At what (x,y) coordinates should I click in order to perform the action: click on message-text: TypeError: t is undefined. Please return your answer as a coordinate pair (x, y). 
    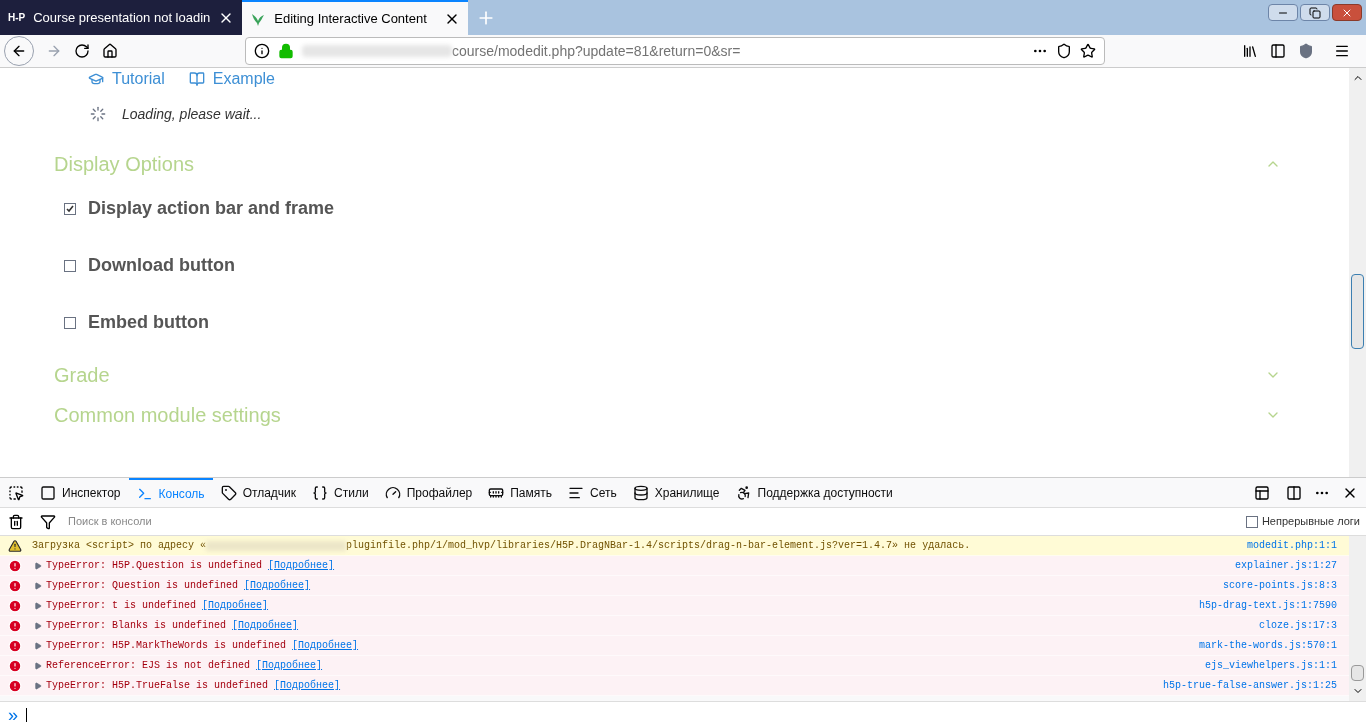
    Looking at the image, I should click on (121, 606).